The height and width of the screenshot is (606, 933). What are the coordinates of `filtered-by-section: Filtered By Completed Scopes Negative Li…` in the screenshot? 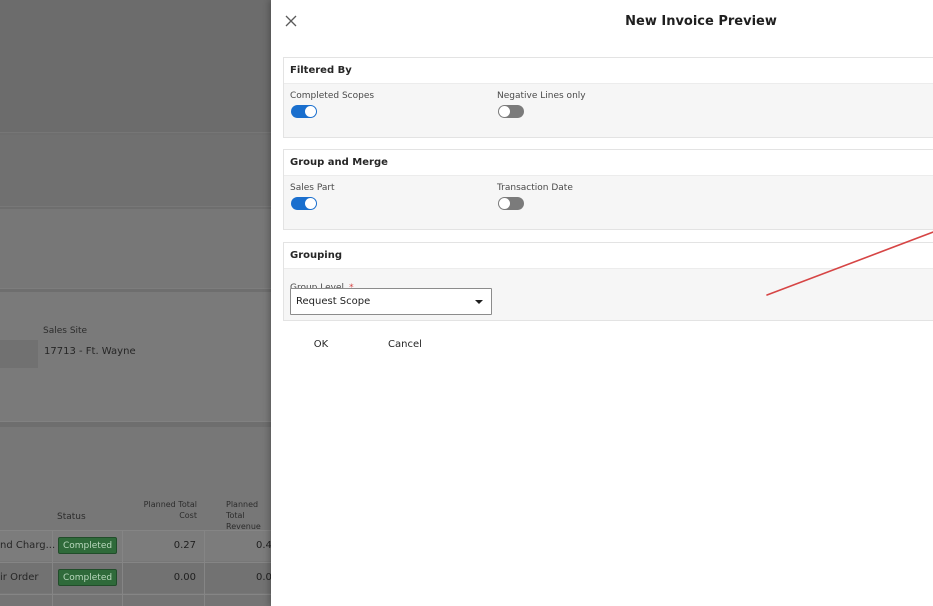 It's located at (608, 97).